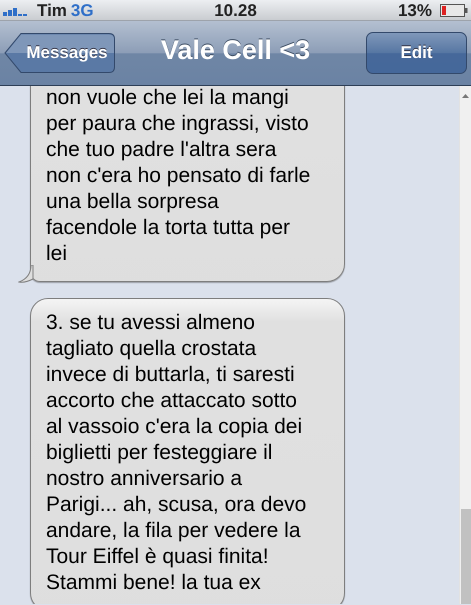 This screenshot has height=605, width=471. Describe the element at coordinates (465, 96) in the screenshot. I see `scroll-up-icon` at that location.